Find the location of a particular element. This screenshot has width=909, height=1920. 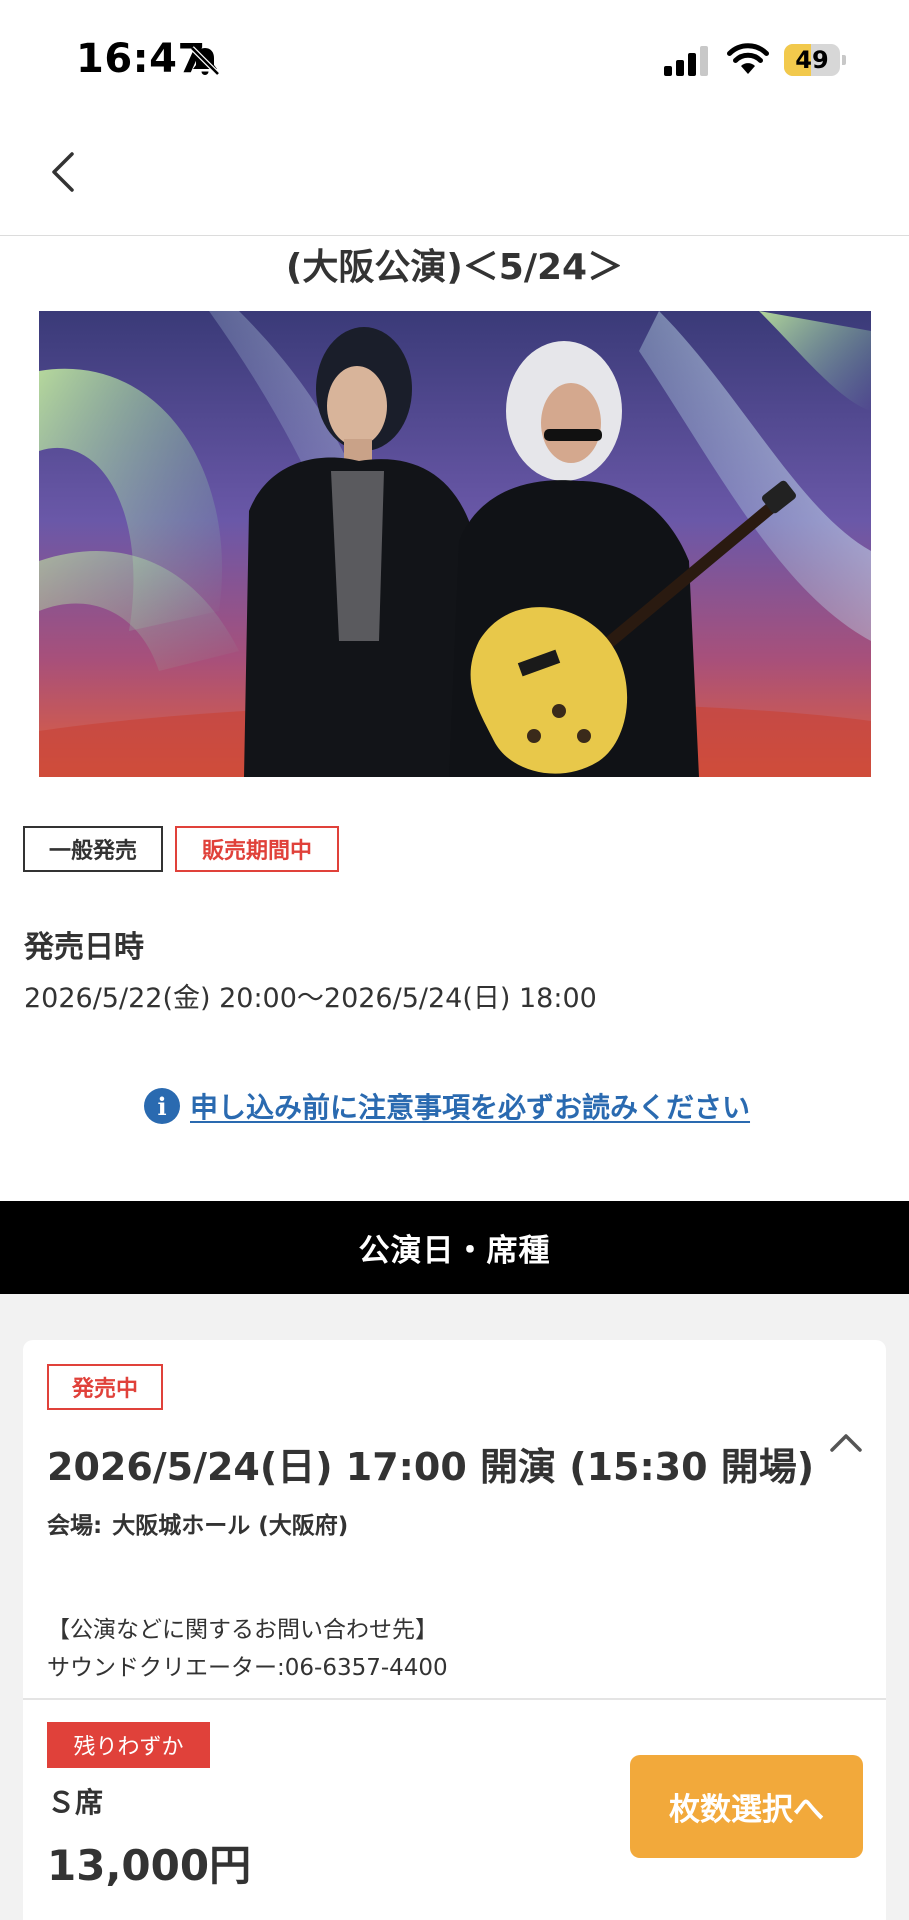

venue-label: 会場: is located at coordinates (75, 1526).